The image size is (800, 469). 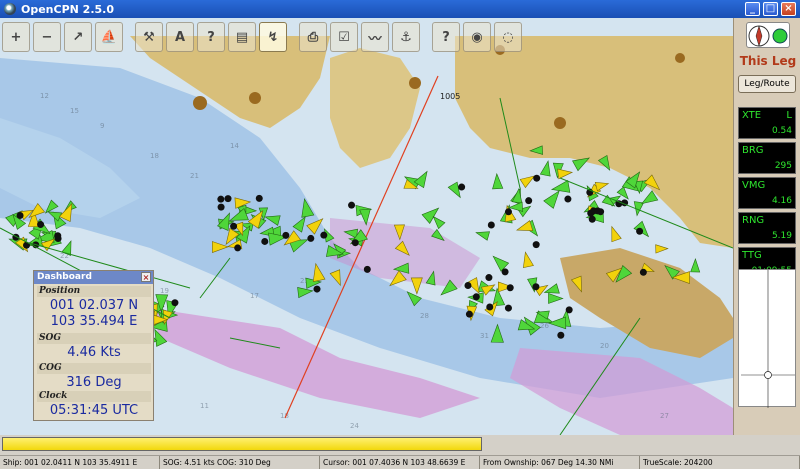 I want to click on question-icon: ?, so click(x=211, y=37).